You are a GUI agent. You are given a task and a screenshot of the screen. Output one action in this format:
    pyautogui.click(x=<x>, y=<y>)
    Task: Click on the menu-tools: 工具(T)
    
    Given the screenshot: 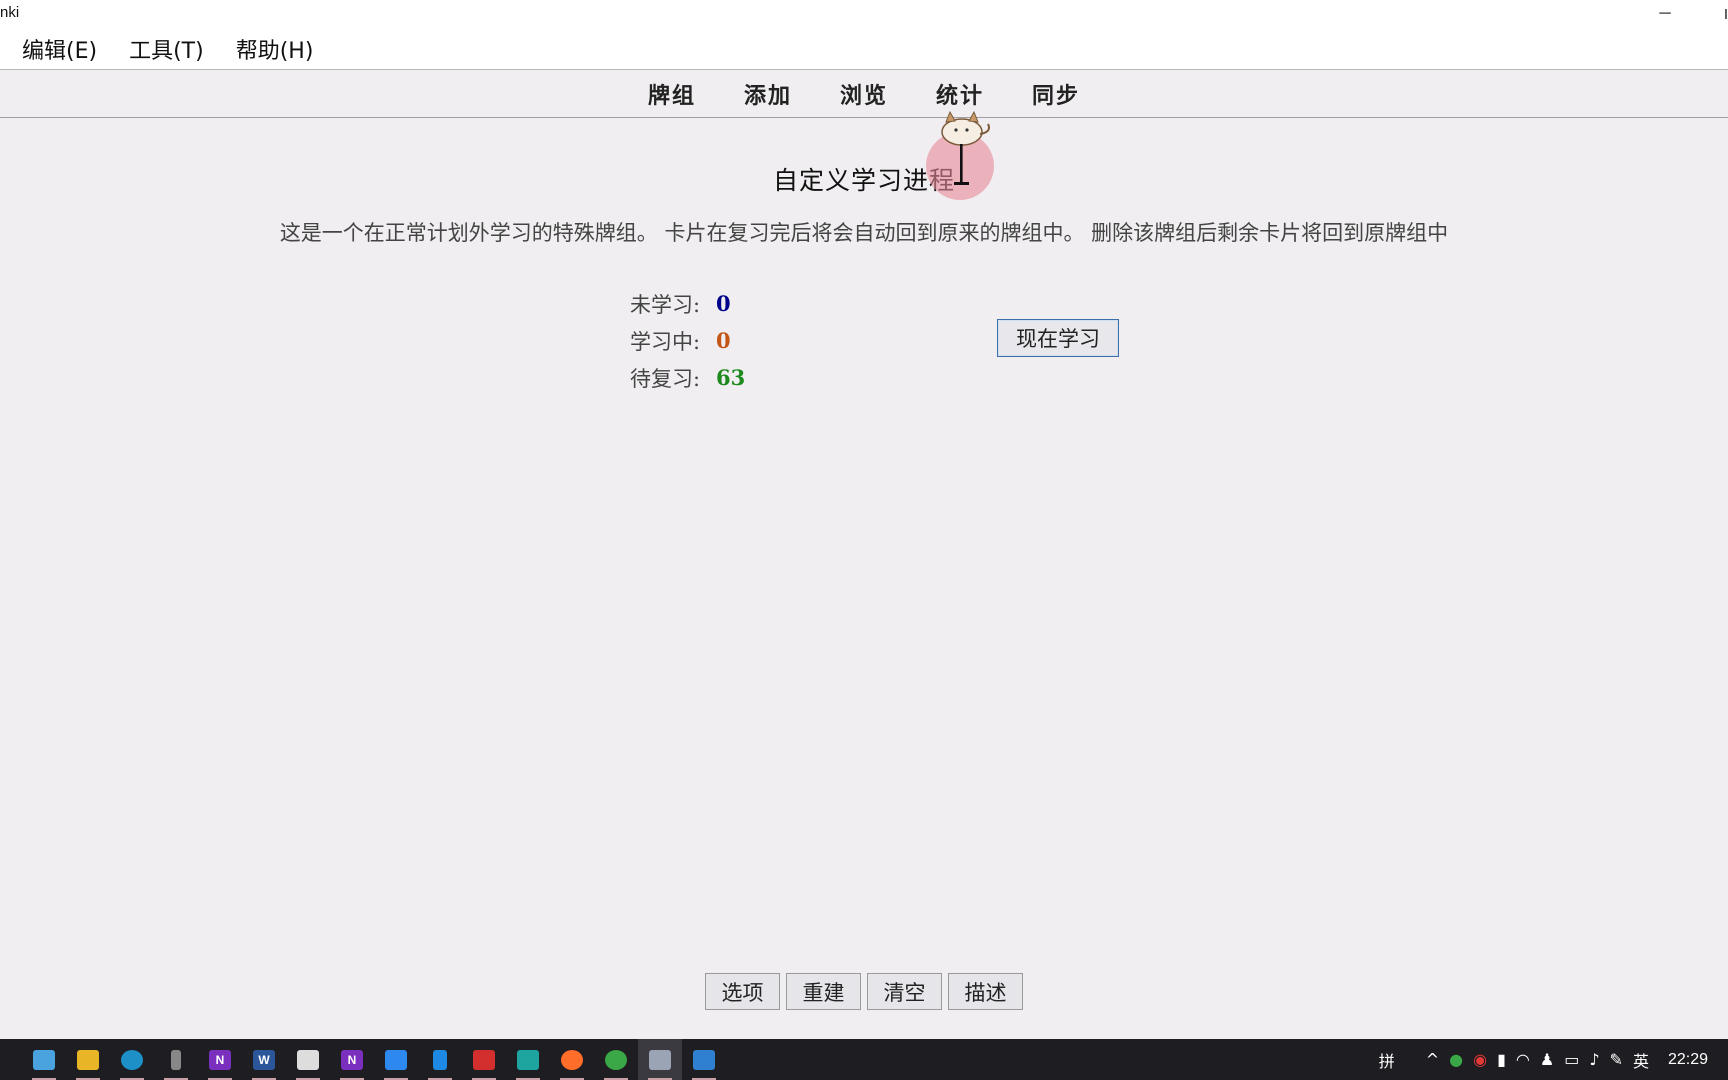 What is the action you would take?
    pyautogui.click(x=166, y=49)
    